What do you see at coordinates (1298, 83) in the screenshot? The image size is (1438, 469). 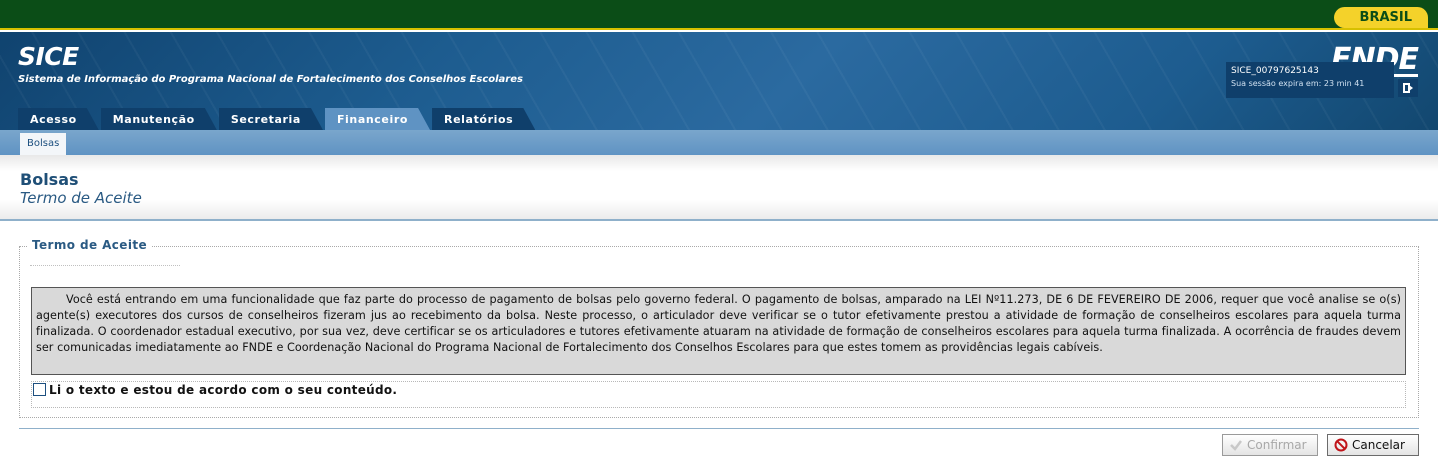 I see `session-expire-text: Sua sessão expira em: 23 min 41` at bounding box center [1298, 83].